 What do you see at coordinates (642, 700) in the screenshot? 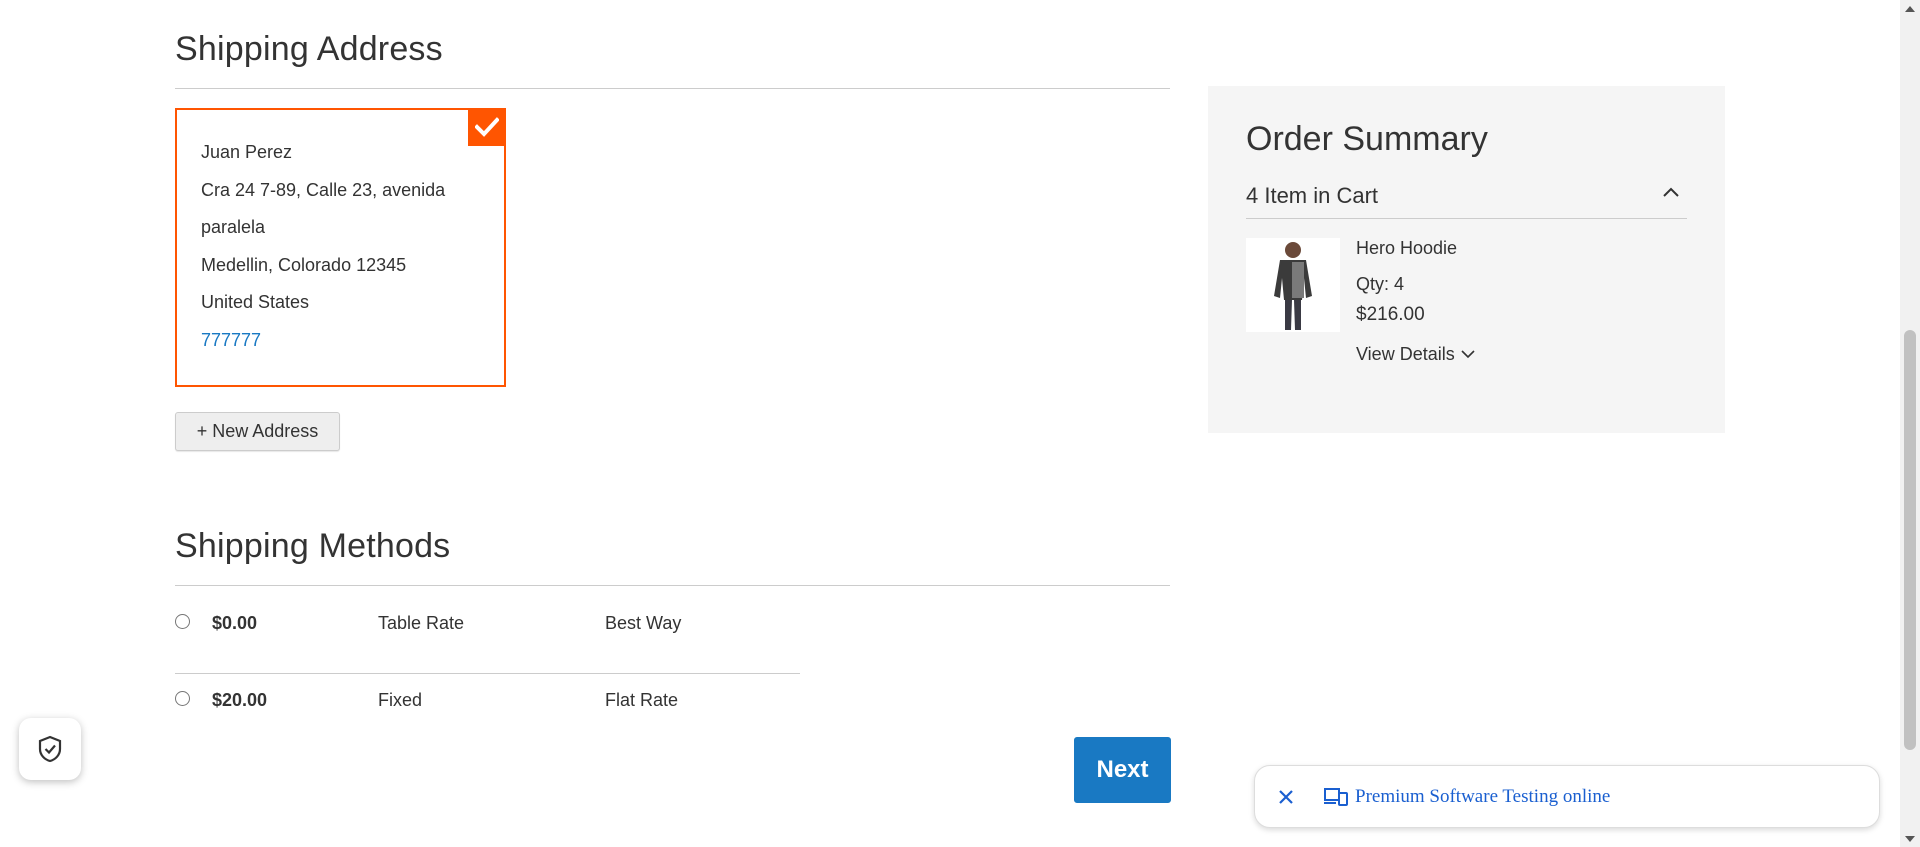
I see `shipping-method-name: Flat Rate` at bounding box center [642, 700].